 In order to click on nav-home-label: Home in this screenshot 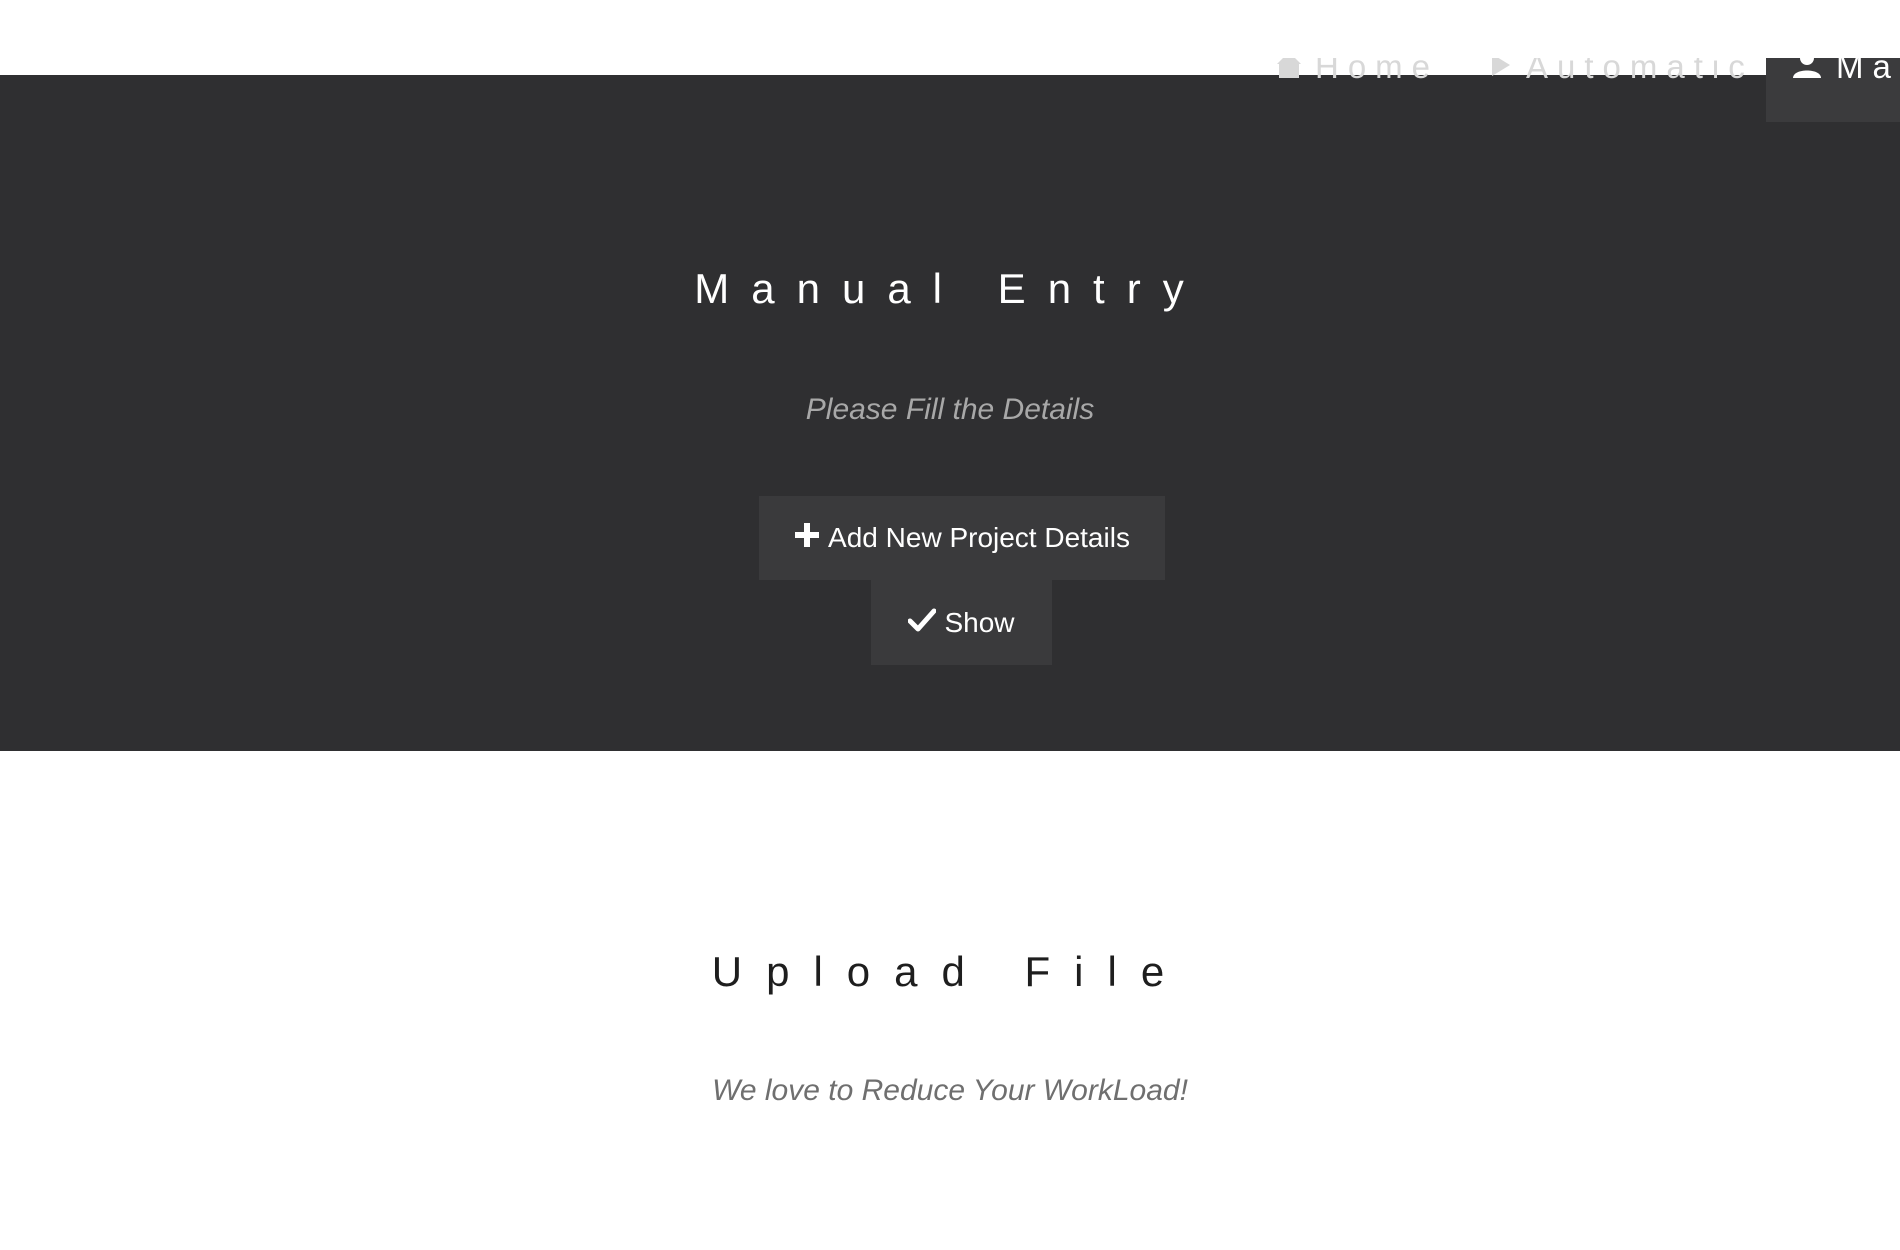, I will do `click(1377, 71)`.